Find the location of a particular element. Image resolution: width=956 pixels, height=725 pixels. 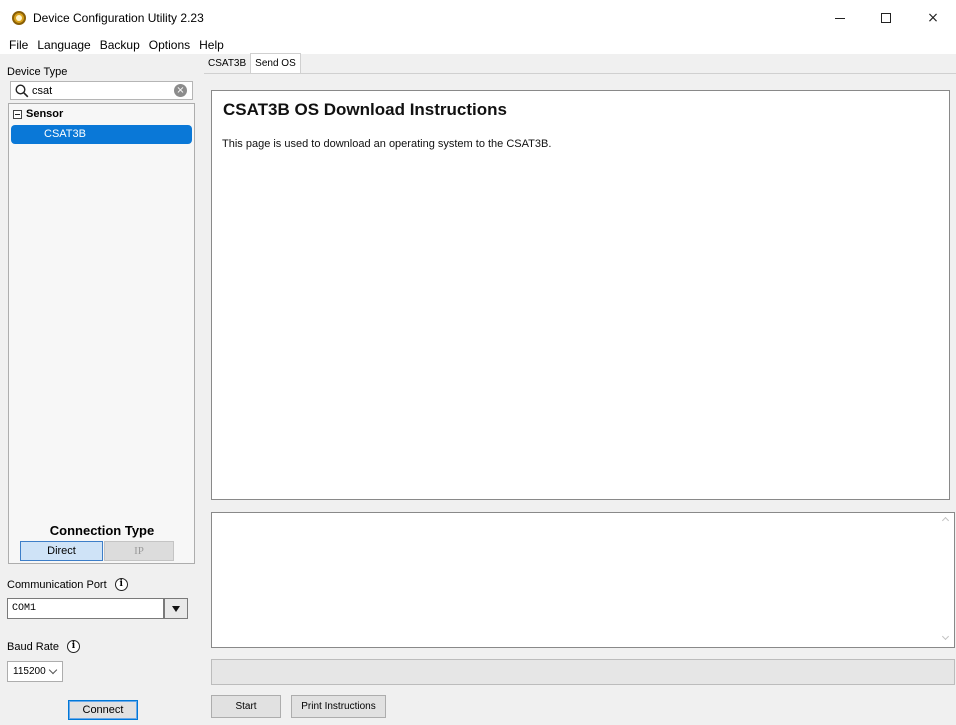

dropdown-arrow-icon is located at coordinates (176, 608).